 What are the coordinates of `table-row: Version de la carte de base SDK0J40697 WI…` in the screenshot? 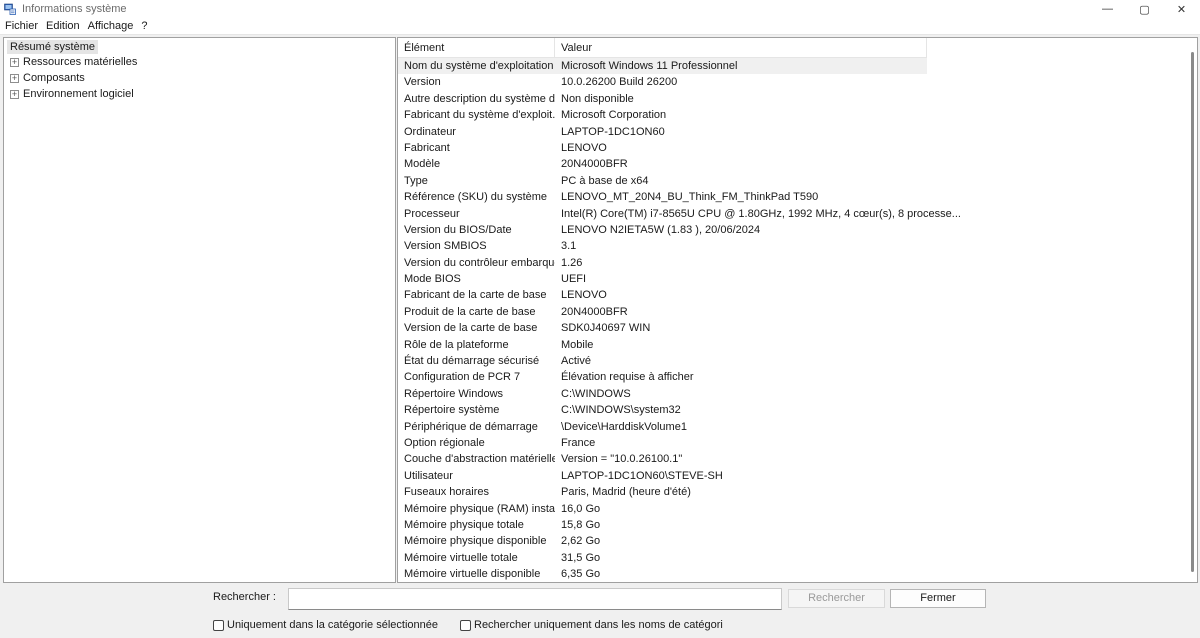 It's located at (788, 328).